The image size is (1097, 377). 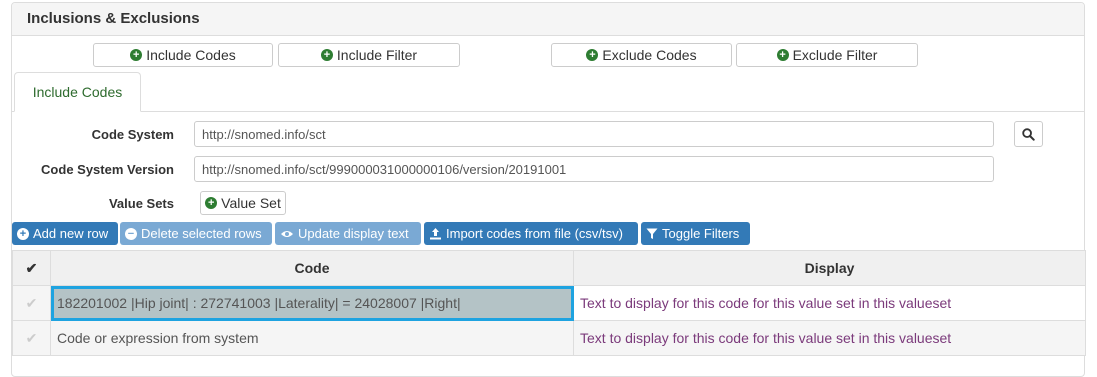 I want to click on search-icon, so click(x=1028, y=134).